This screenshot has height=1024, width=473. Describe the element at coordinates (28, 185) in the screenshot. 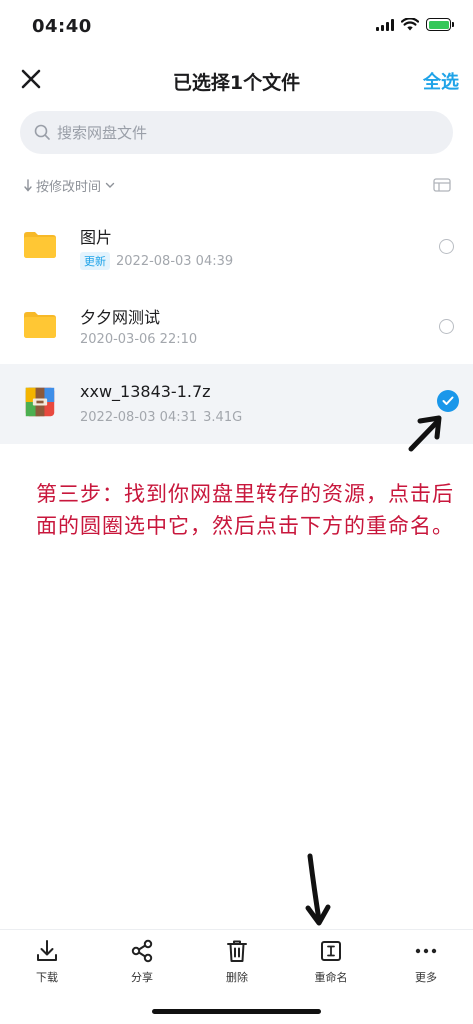

I see `sort-arrow-icon` at that location.